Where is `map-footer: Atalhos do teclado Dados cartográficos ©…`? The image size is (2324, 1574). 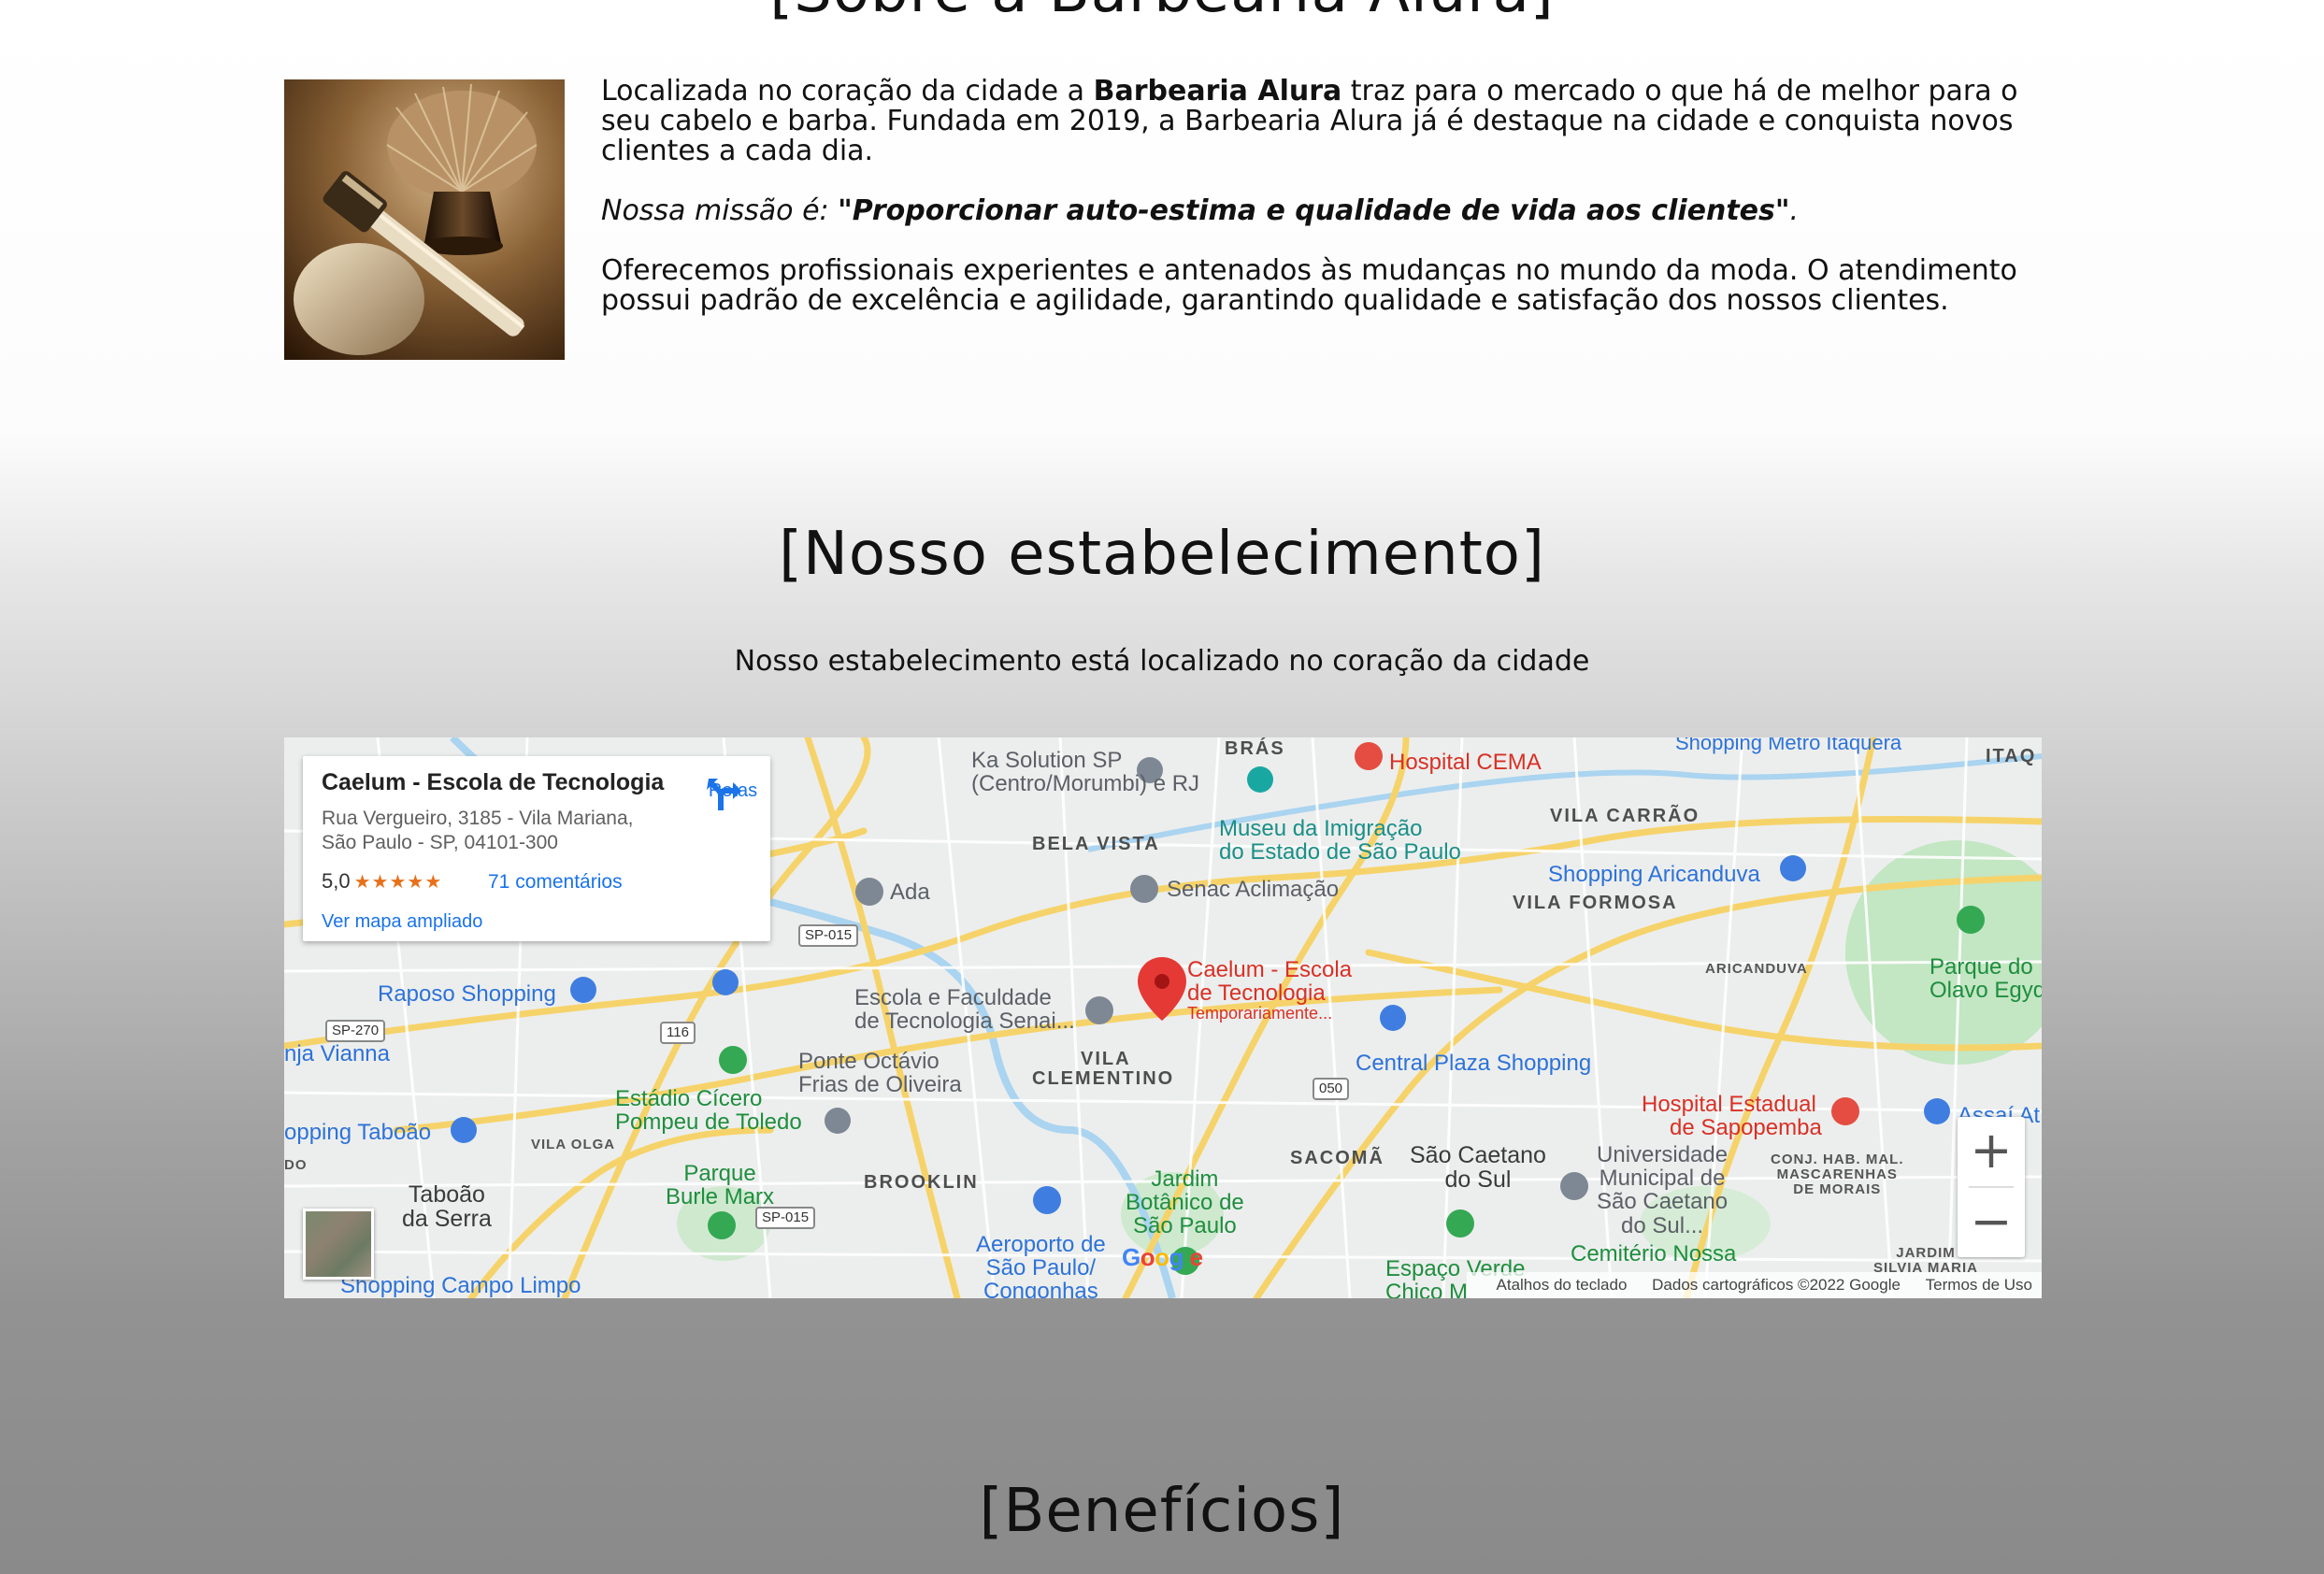 map-footer: Atalhos do teclado Dados cartográficos ©… is located at coordinates (1754, 1285).